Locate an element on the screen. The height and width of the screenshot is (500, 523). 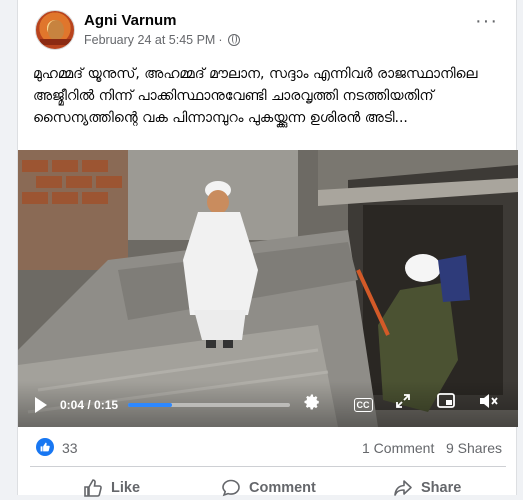
post-date: February 24 at 5:45 PM is located at coordinates (149, 40).